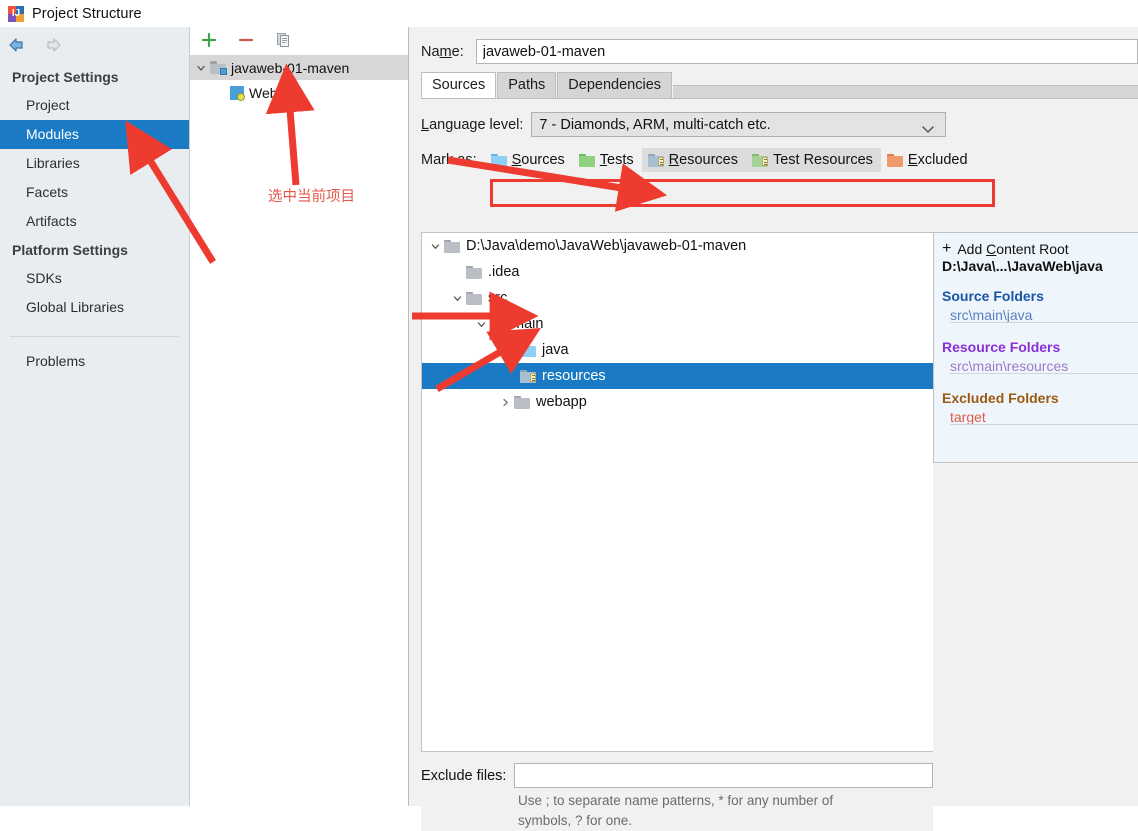 This screenshot has width=1138, height=831. What do you see at coordinates (561, 402) in the screenshot?
I see `tree-row-label: webapp` at bounding box center [561, 402].